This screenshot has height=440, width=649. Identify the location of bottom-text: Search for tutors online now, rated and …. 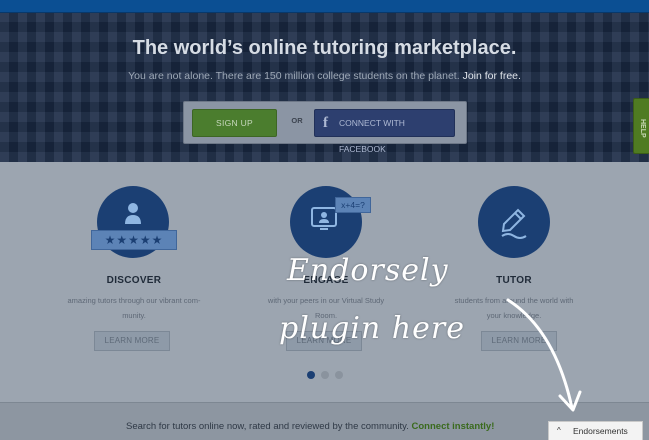
(310, 426).